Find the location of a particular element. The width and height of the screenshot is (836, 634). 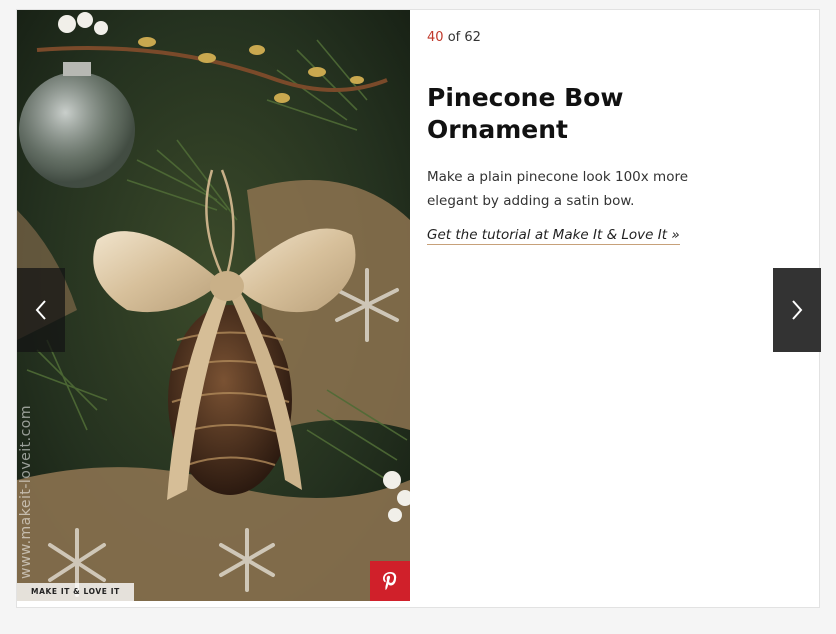

chevron-left-icon is located at coordinates (40, 310).